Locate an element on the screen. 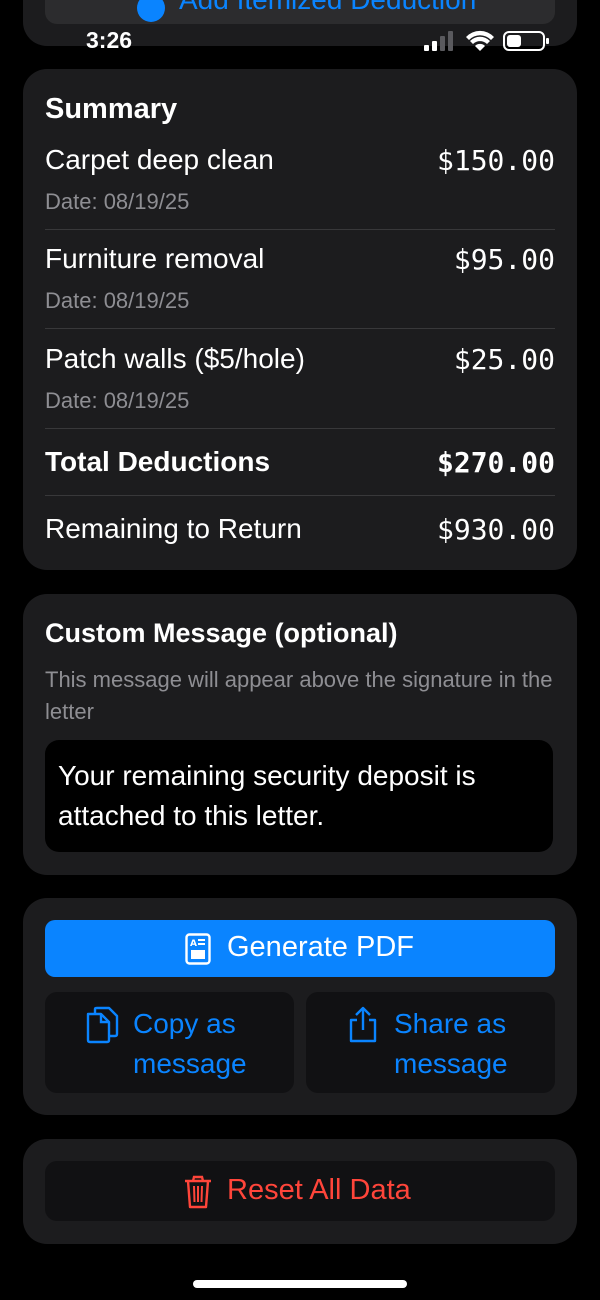 Image resolution: width=600 pixels, height=1300 pixels. total-deductions-amount: $270.00 is located at coordinates (495, 462).